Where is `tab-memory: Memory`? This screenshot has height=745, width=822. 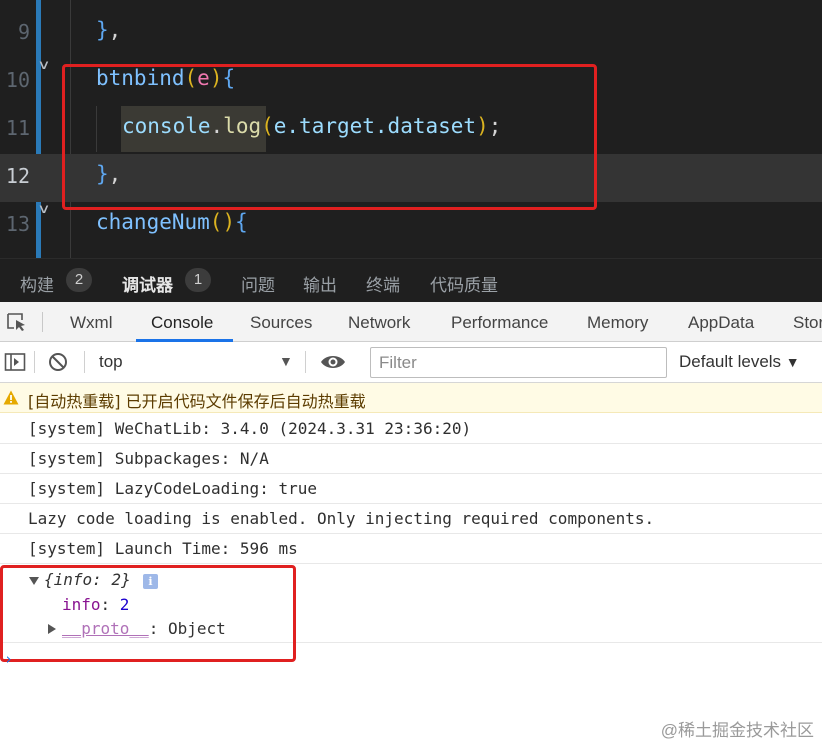
tab-memory: Memory is located at coordinates (617, 323).